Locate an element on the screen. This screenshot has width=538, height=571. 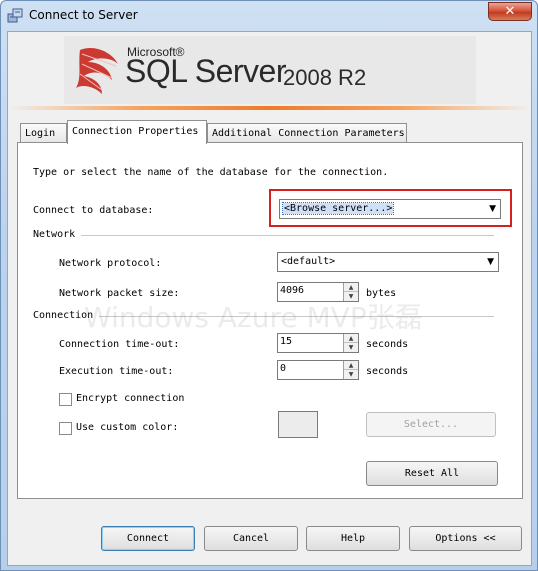
network-divider is located at coordinates (287, 235).